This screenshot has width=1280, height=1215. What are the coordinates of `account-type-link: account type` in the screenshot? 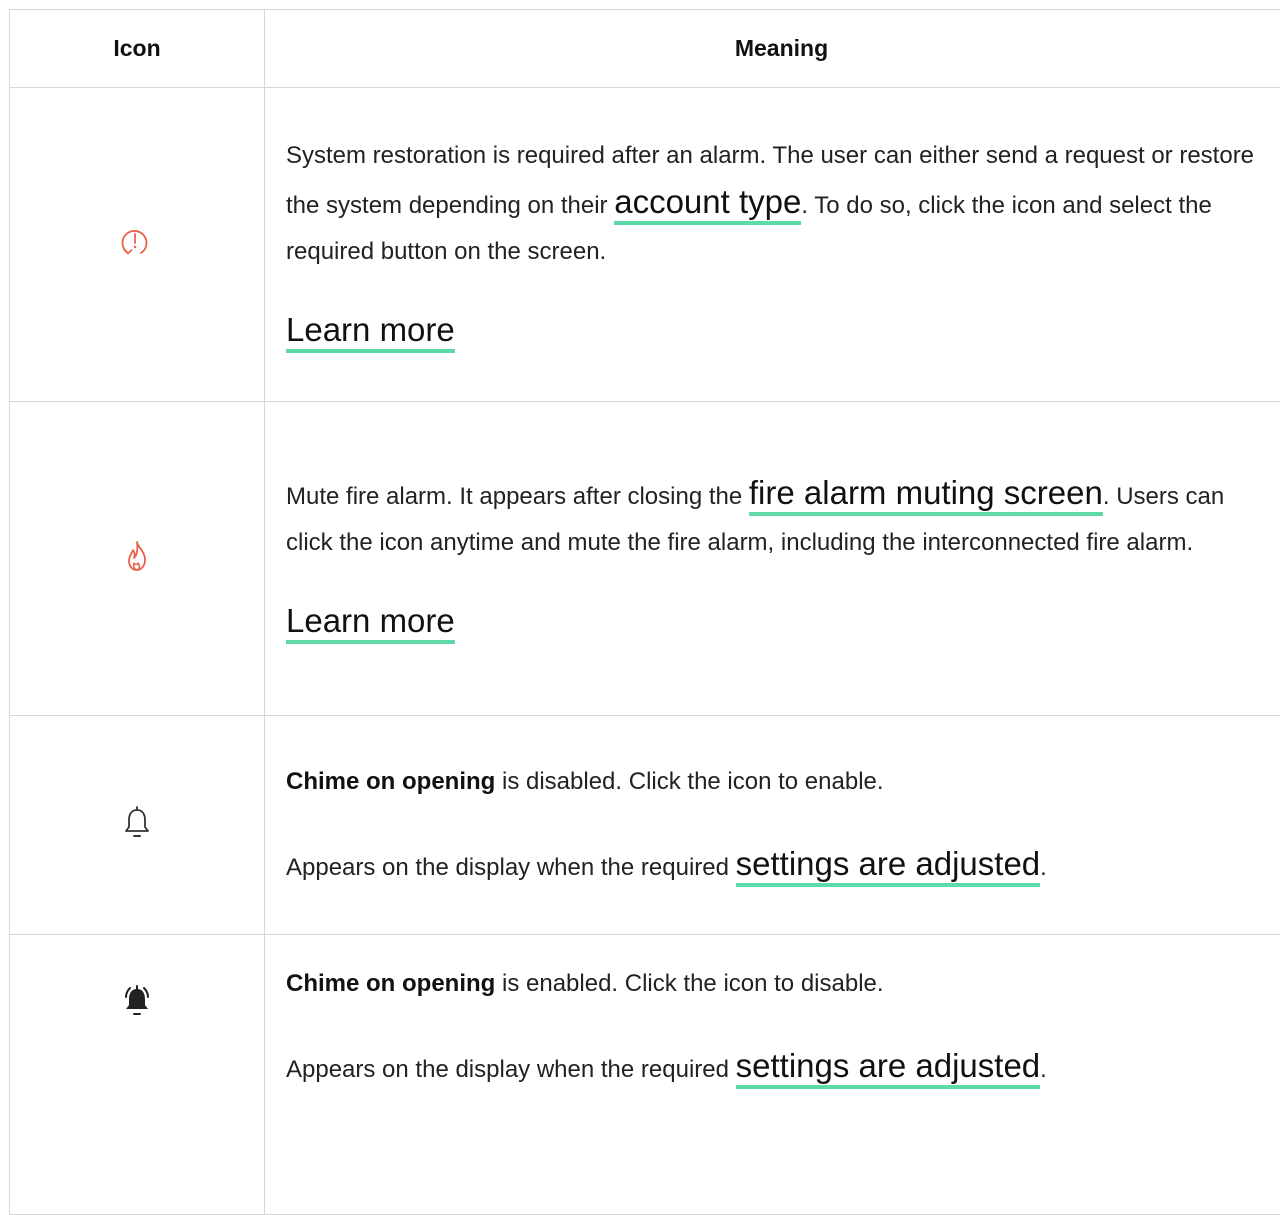 It's located at (707, 204).